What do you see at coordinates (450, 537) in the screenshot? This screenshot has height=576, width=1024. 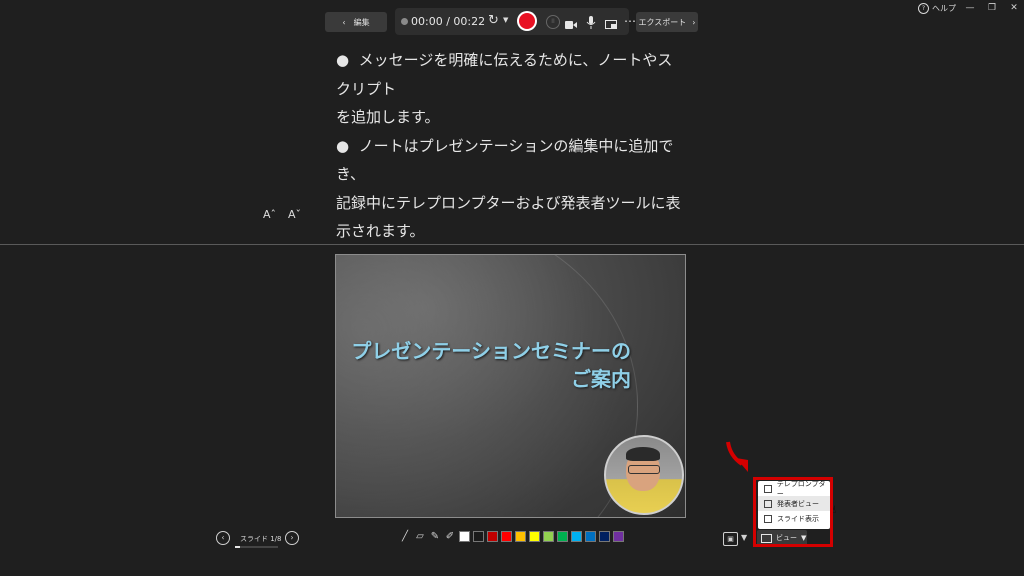 I see `highlighter-icon: ✐` at bounding box center [450, 537].